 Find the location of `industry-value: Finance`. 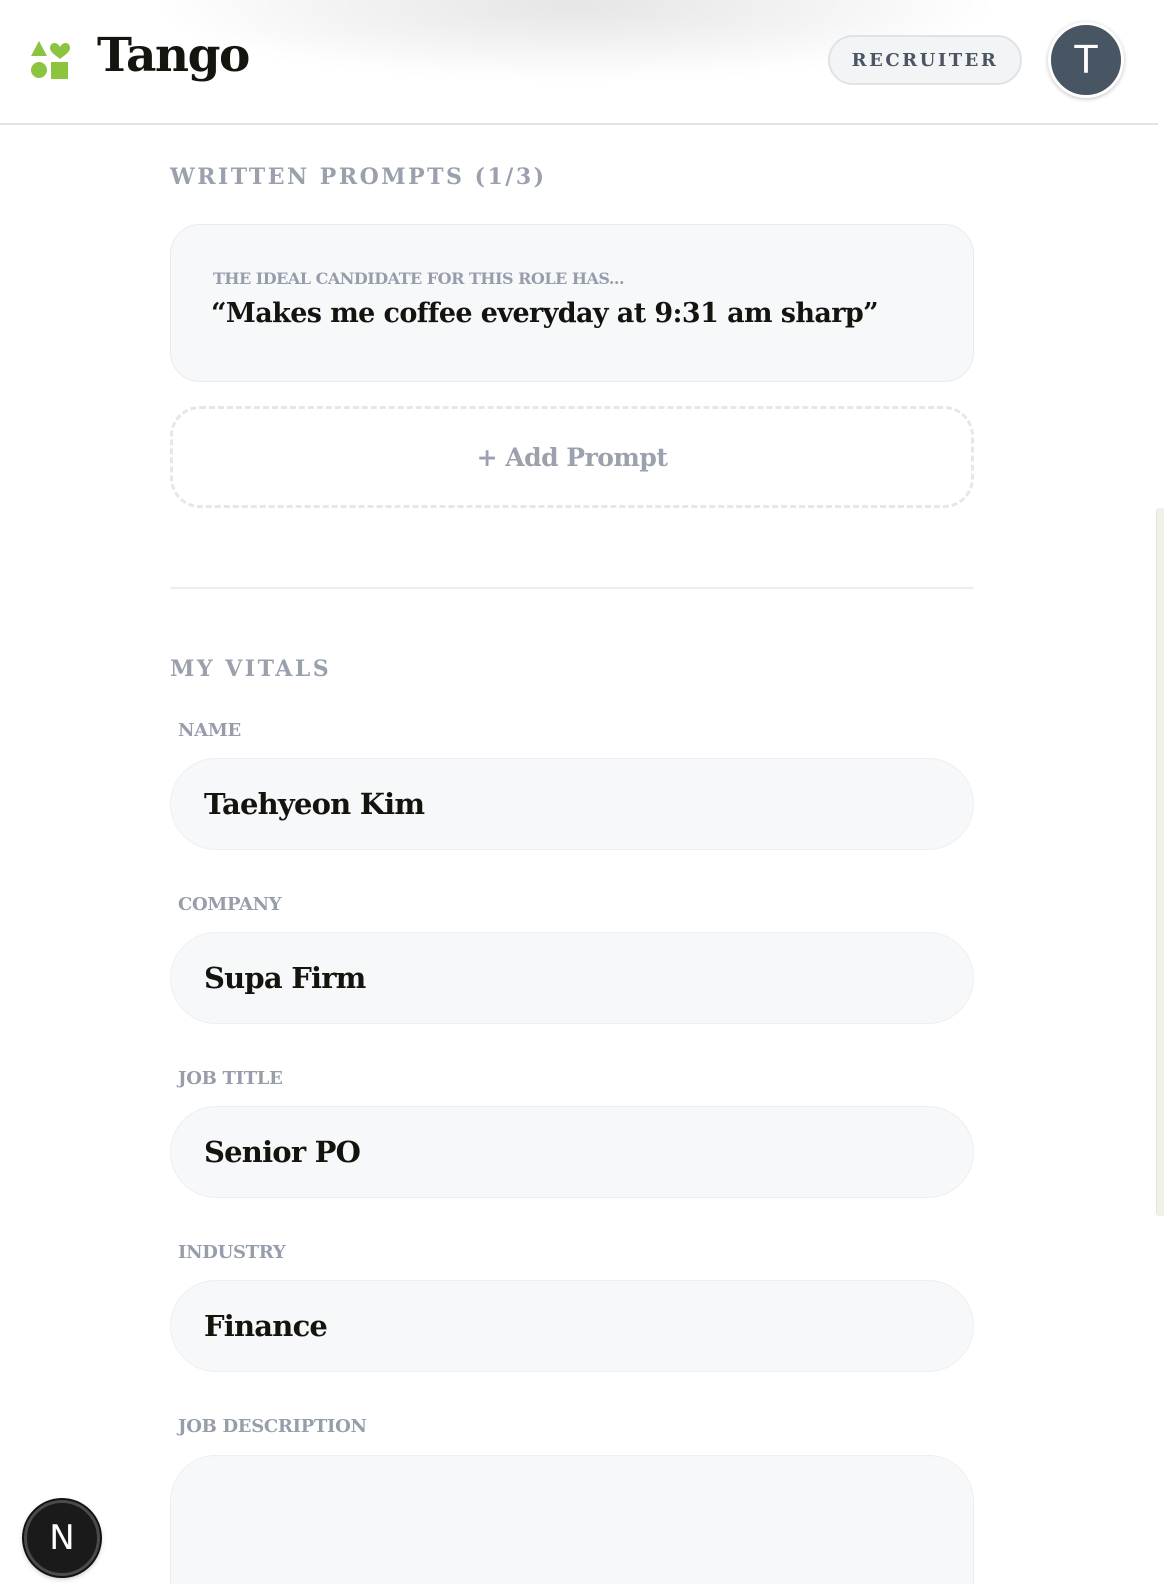

industry-value: Finance is located at coordinates (266, 1326).